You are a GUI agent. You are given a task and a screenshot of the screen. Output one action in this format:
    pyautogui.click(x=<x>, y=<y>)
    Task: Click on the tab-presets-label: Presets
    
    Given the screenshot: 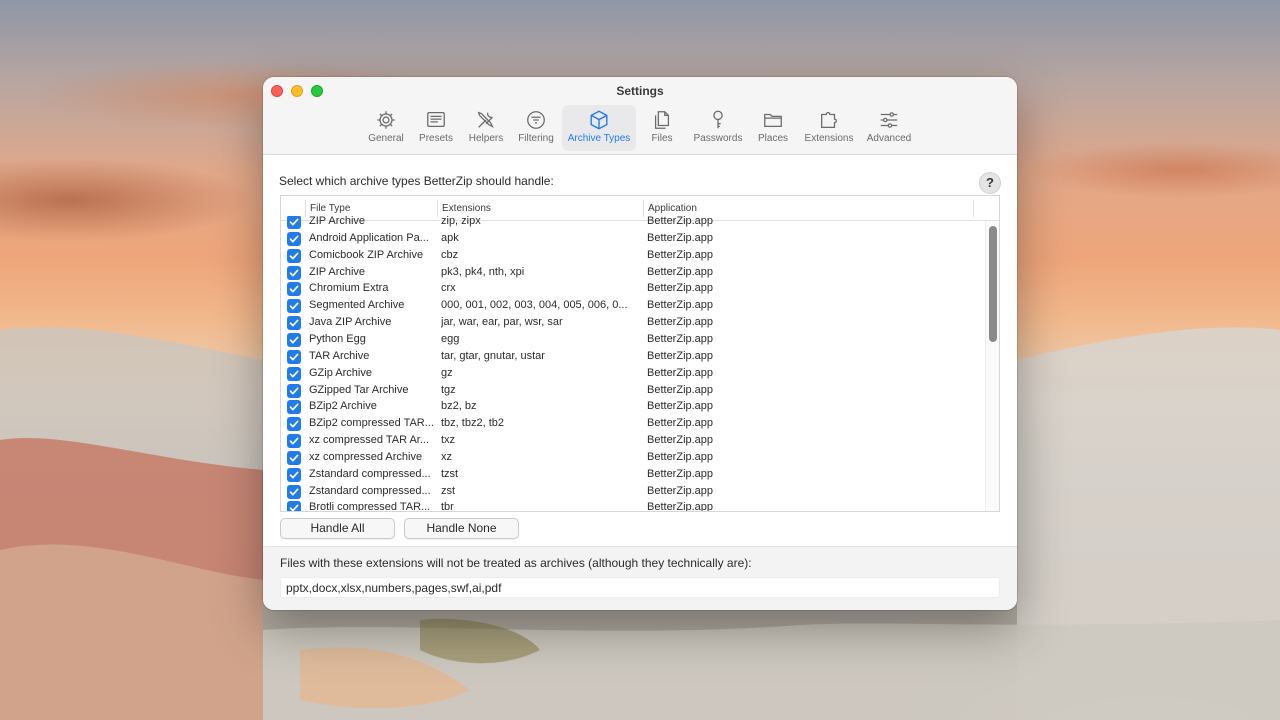 What is the action you would take?
    pyautogui.click(x=436, y=138)
    